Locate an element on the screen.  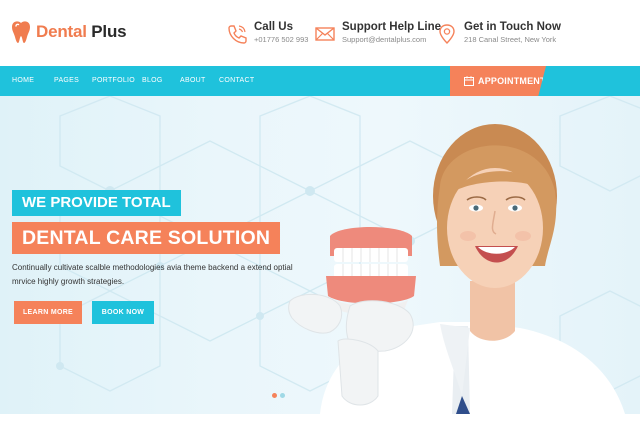
nav-item-contact: CONTACT is located at coordinates (236, 80).